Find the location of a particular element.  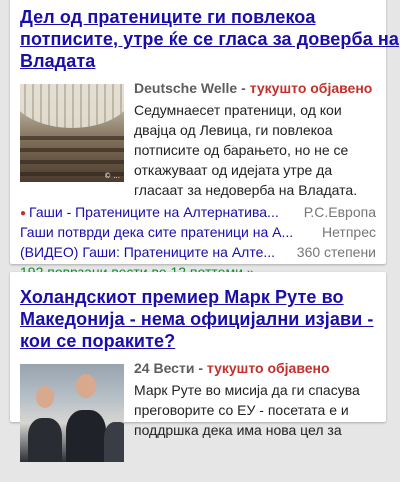

headline-line: Македонија - нема официјални изјави - is located at coordinates (197, 319).